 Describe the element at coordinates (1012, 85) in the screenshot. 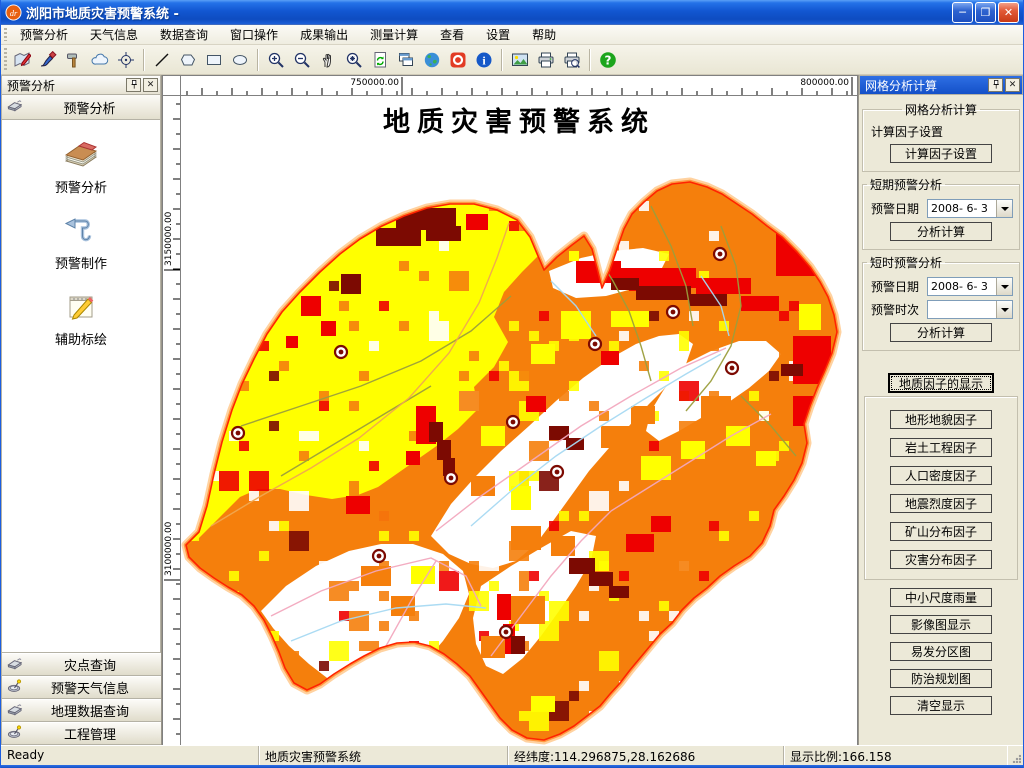

I see `right-panel-close-button: ✕` at that location.